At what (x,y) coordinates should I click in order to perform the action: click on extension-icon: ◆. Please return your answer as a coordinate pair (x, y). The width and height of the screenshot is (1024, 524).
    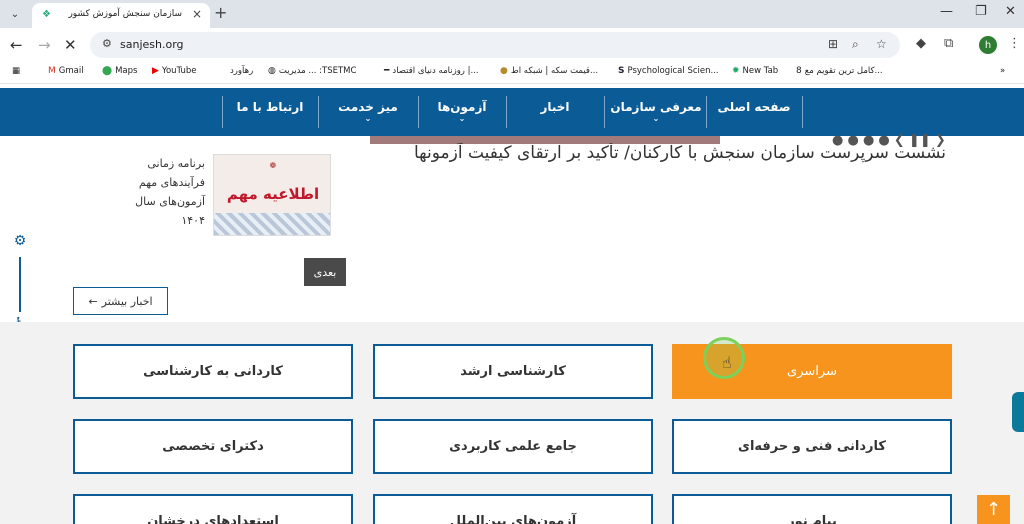
    Looking at the image, I should click on (921, 43).